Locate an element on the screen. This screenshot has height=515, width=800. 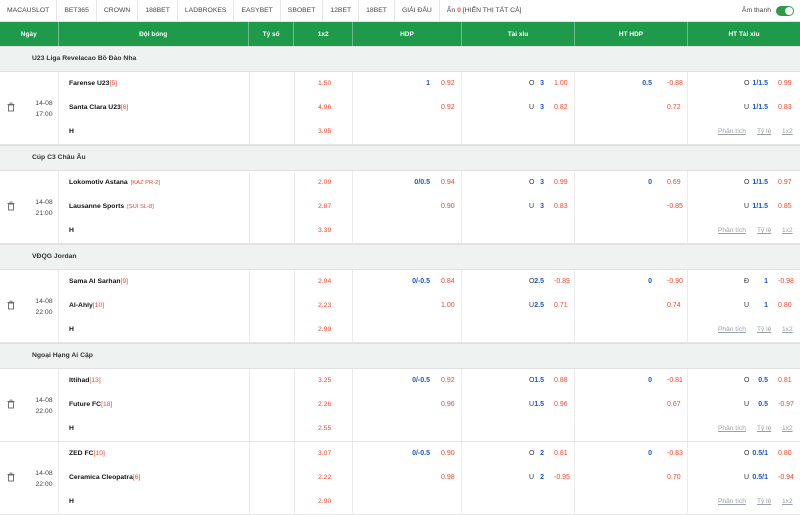
team-cell: Santa Clara U23[6] is located at coordinates (100, 108).